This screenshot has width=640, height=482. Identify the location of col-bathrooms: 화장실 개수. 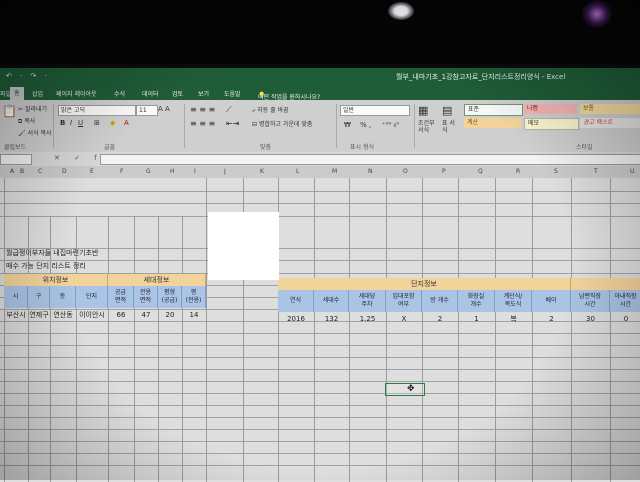
(476, 301).